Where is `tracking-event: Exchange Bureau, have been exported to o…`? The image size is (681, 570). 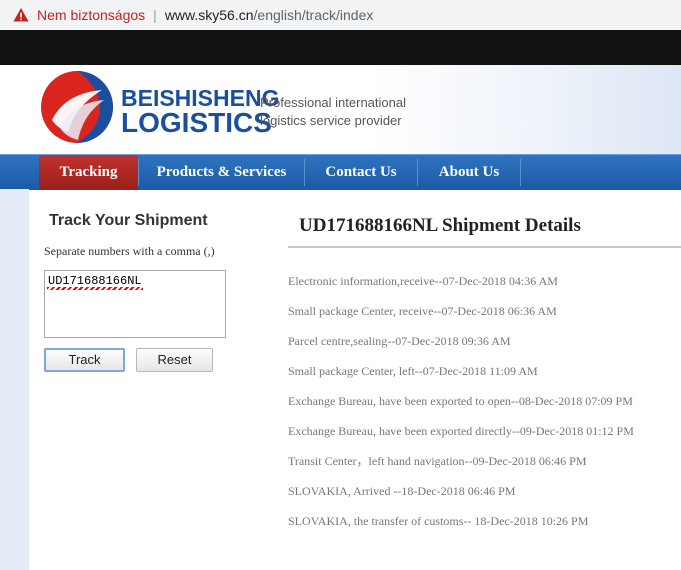
tracking-event: Exchange Bureau, have been exported to o… is located at coordinates (460, 401).